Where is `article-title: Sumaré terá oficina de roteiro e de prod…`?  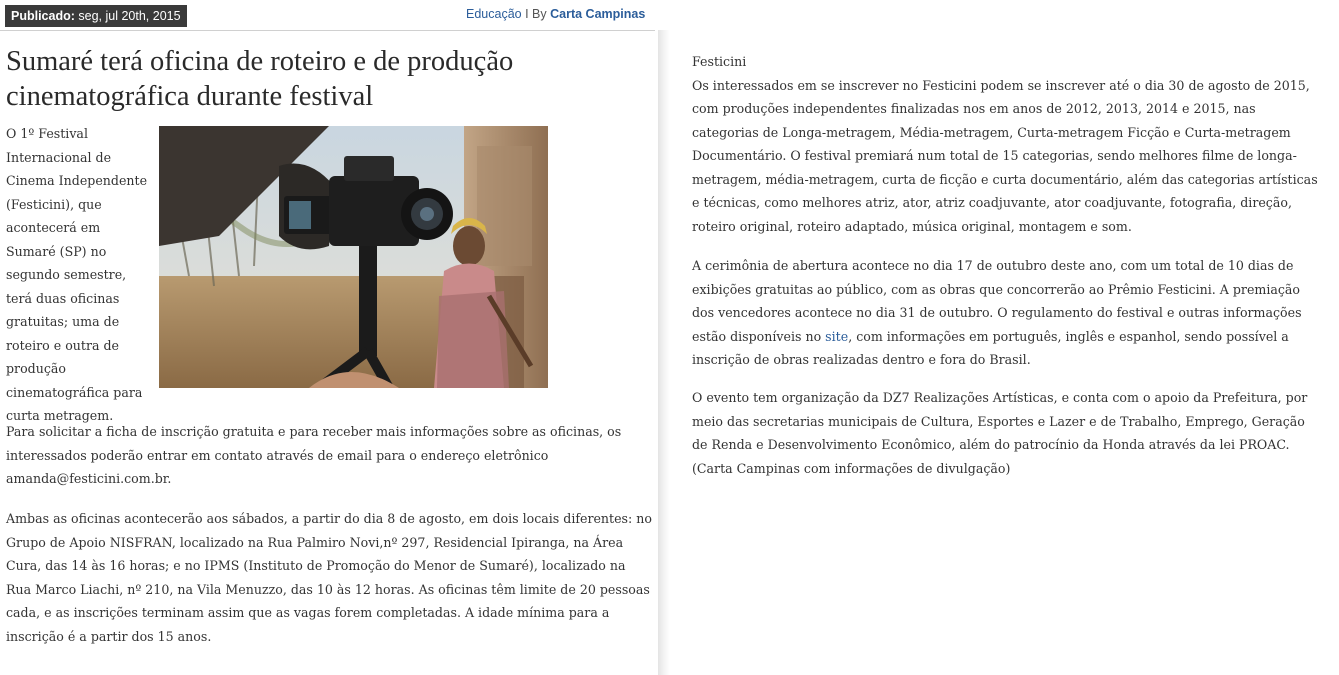 article-title: Sumaré terá oficina de roteiro e de prod… is located at coordinates (260, 79).